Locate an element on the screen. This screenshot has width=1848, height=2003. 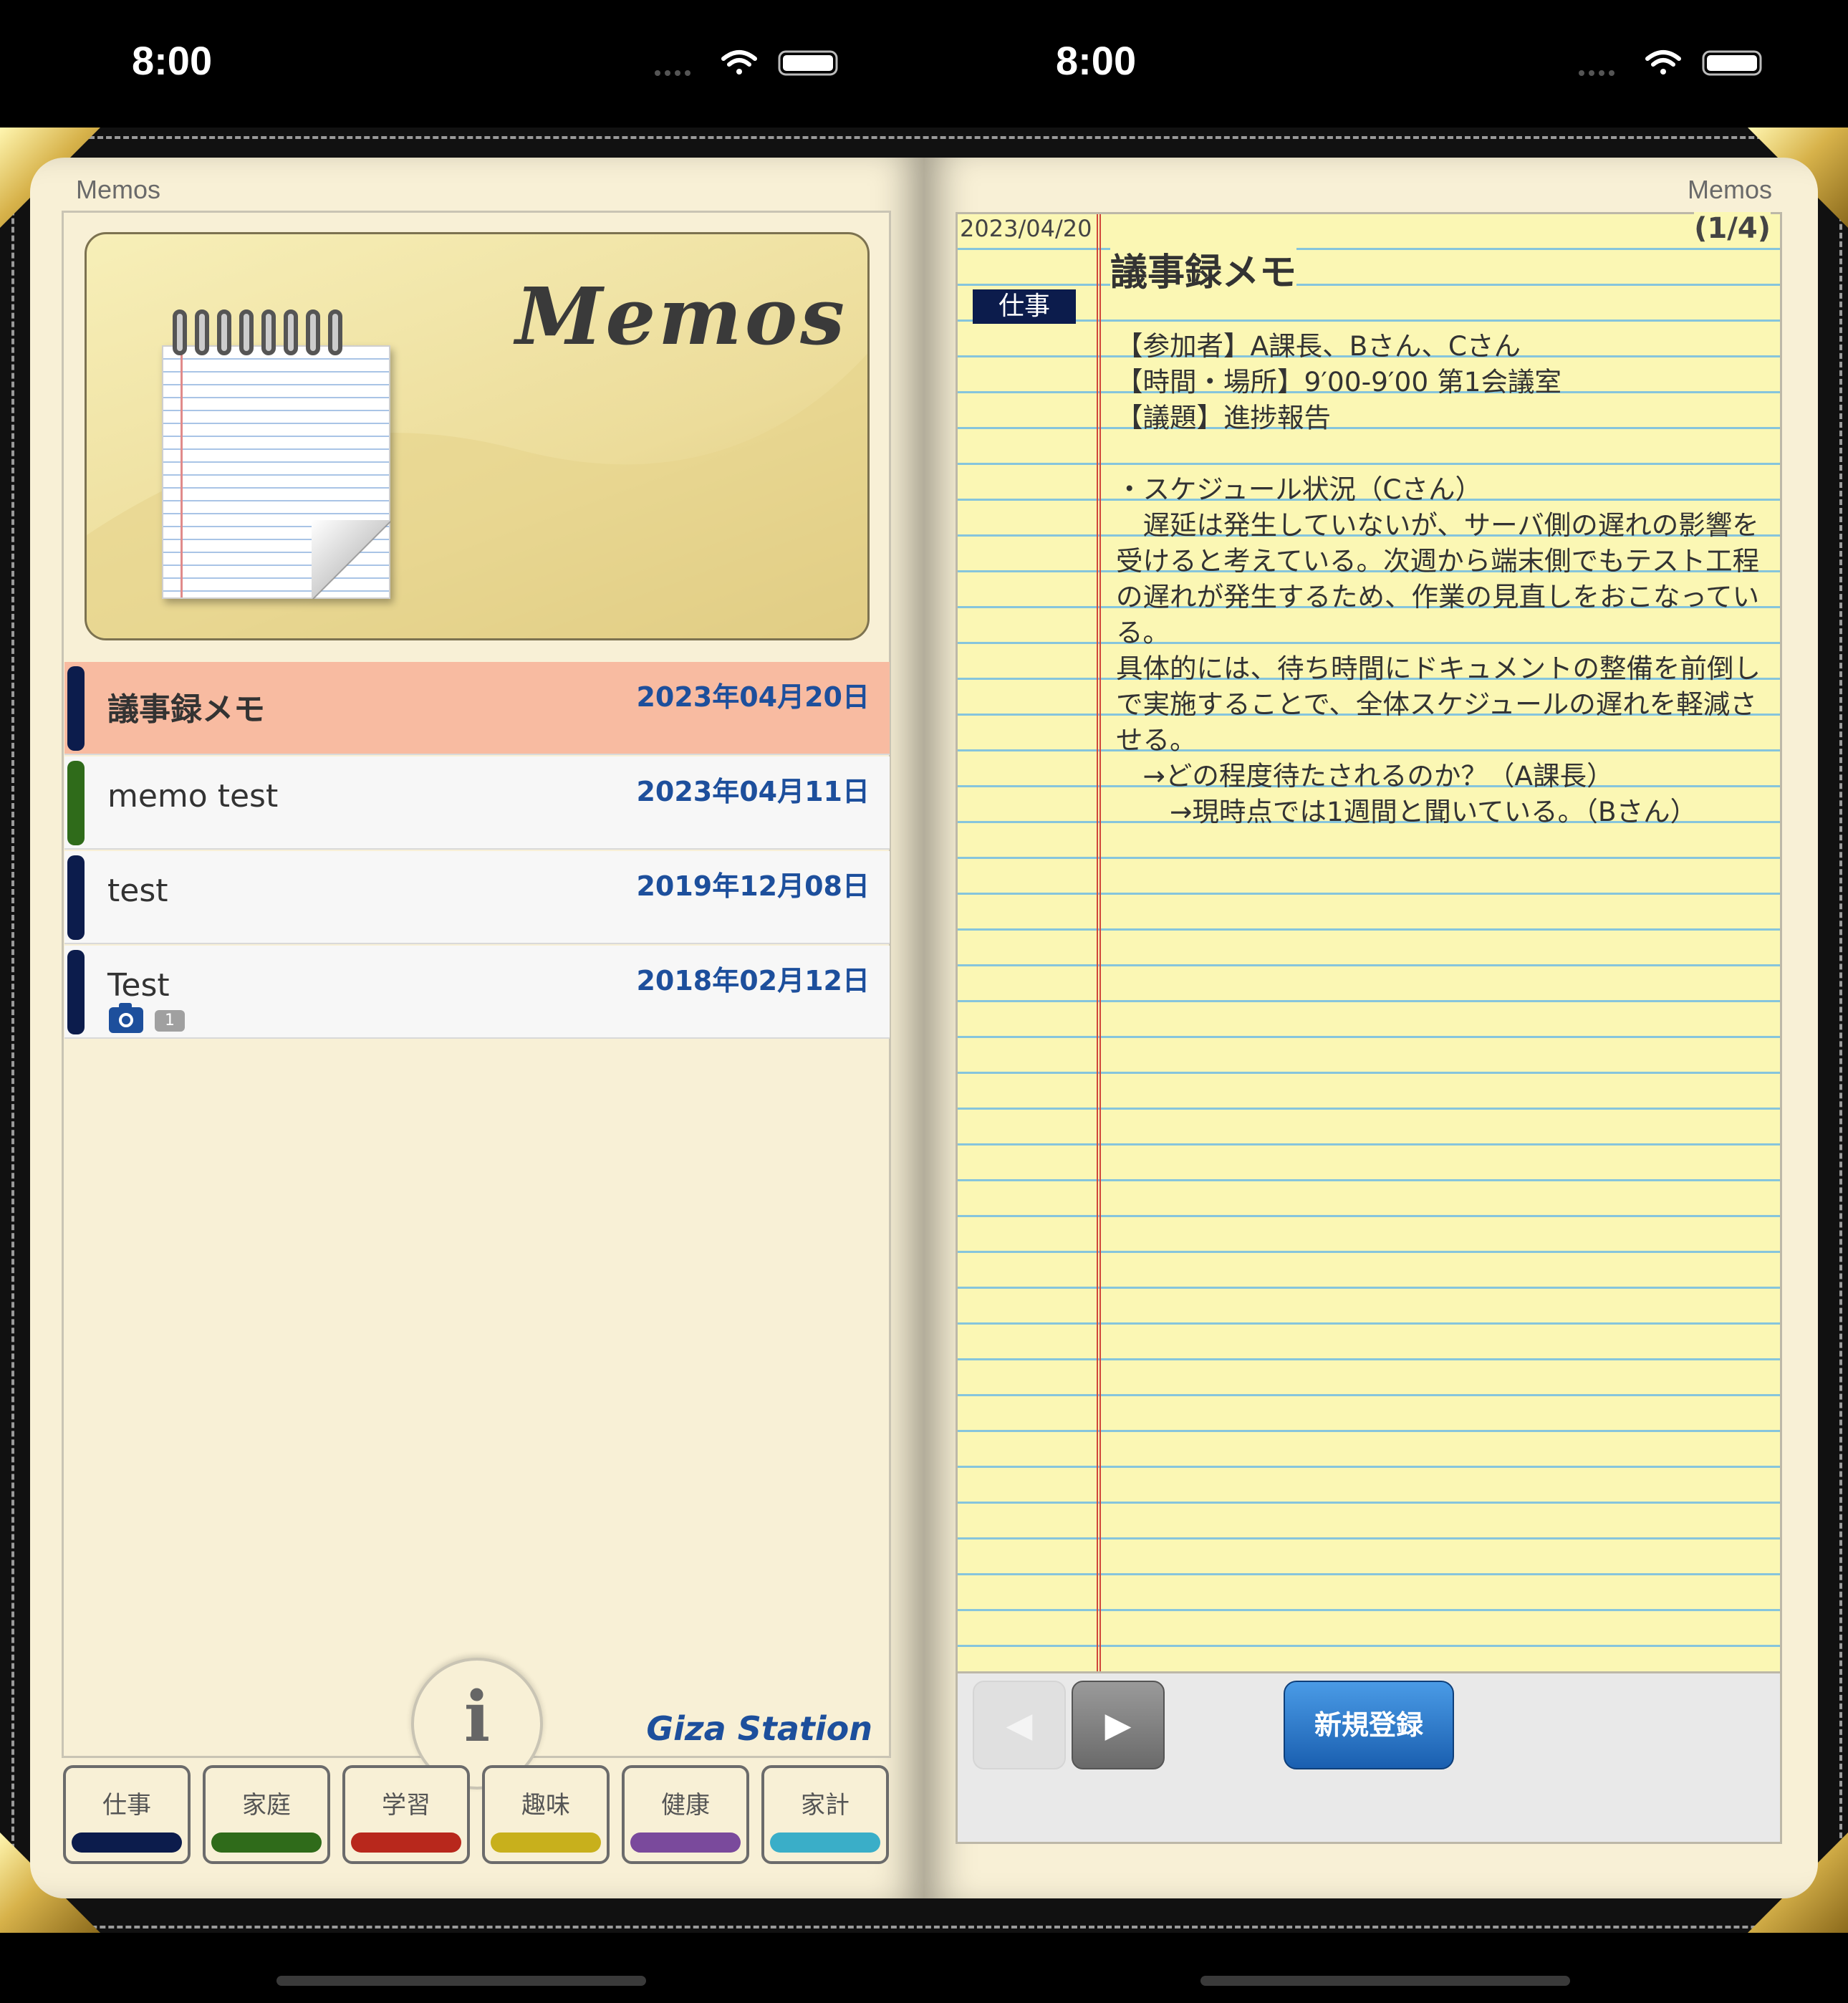
camera-icon is located at coordinates (126, 1018).